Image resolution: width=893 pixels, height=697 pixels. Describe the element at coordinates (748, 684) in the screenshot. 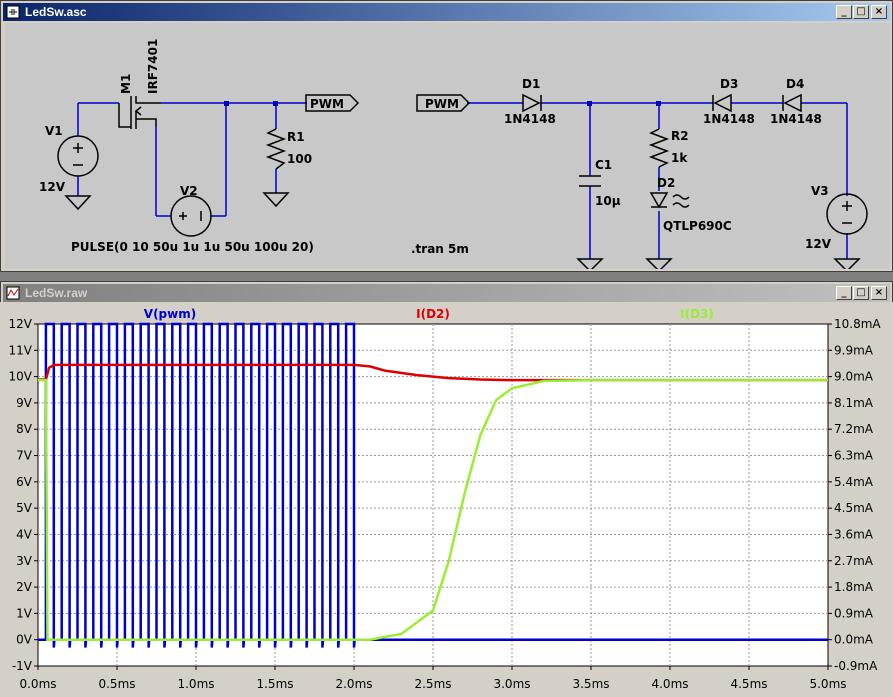

I see `x-tick-label: 4.5ms` at that location.